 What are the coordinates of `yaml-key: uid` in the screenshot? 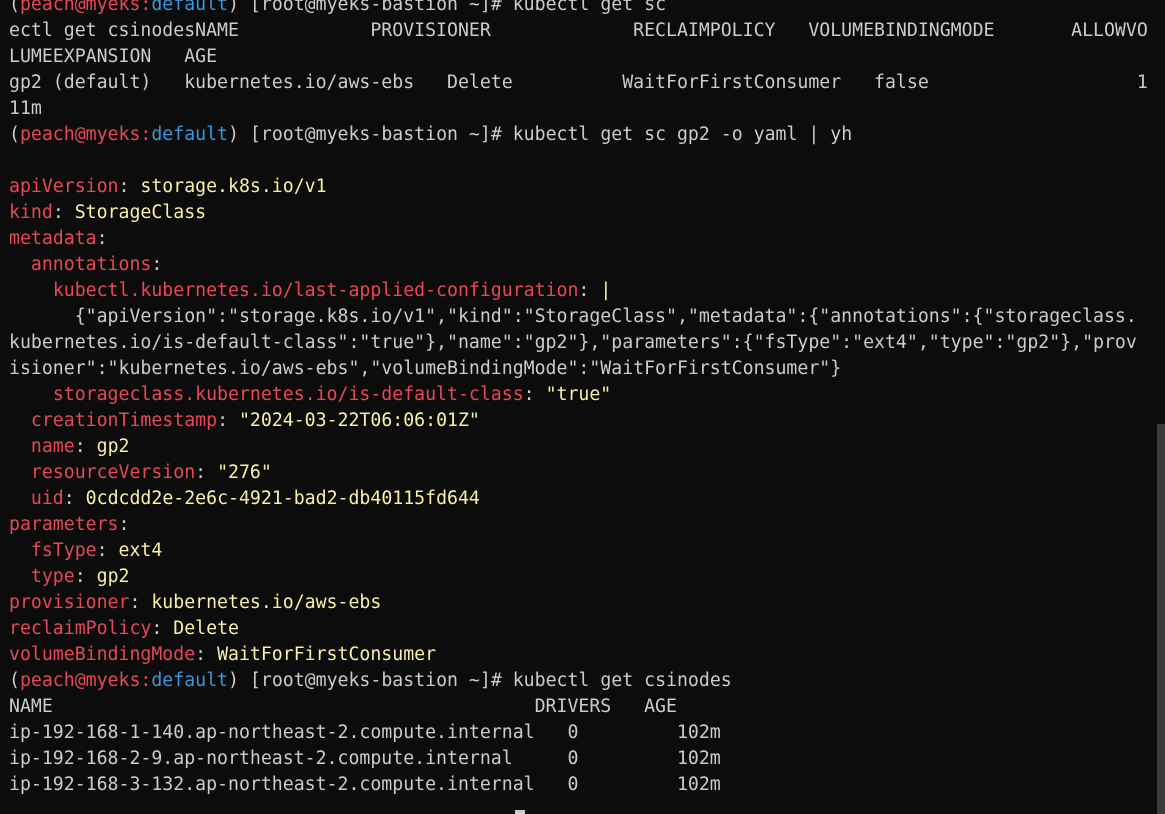 It's located at (47, 498).